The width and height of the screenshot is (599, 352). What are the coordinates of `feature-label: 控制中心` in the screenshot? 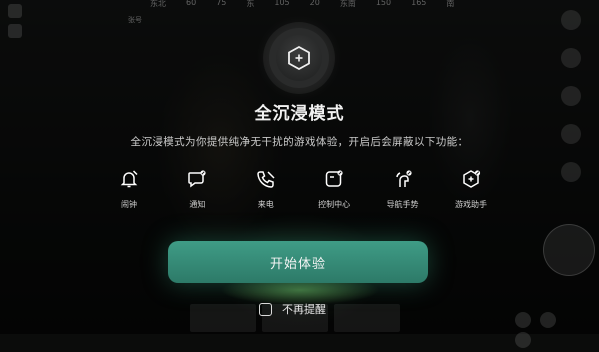 It's located at (334, 204).